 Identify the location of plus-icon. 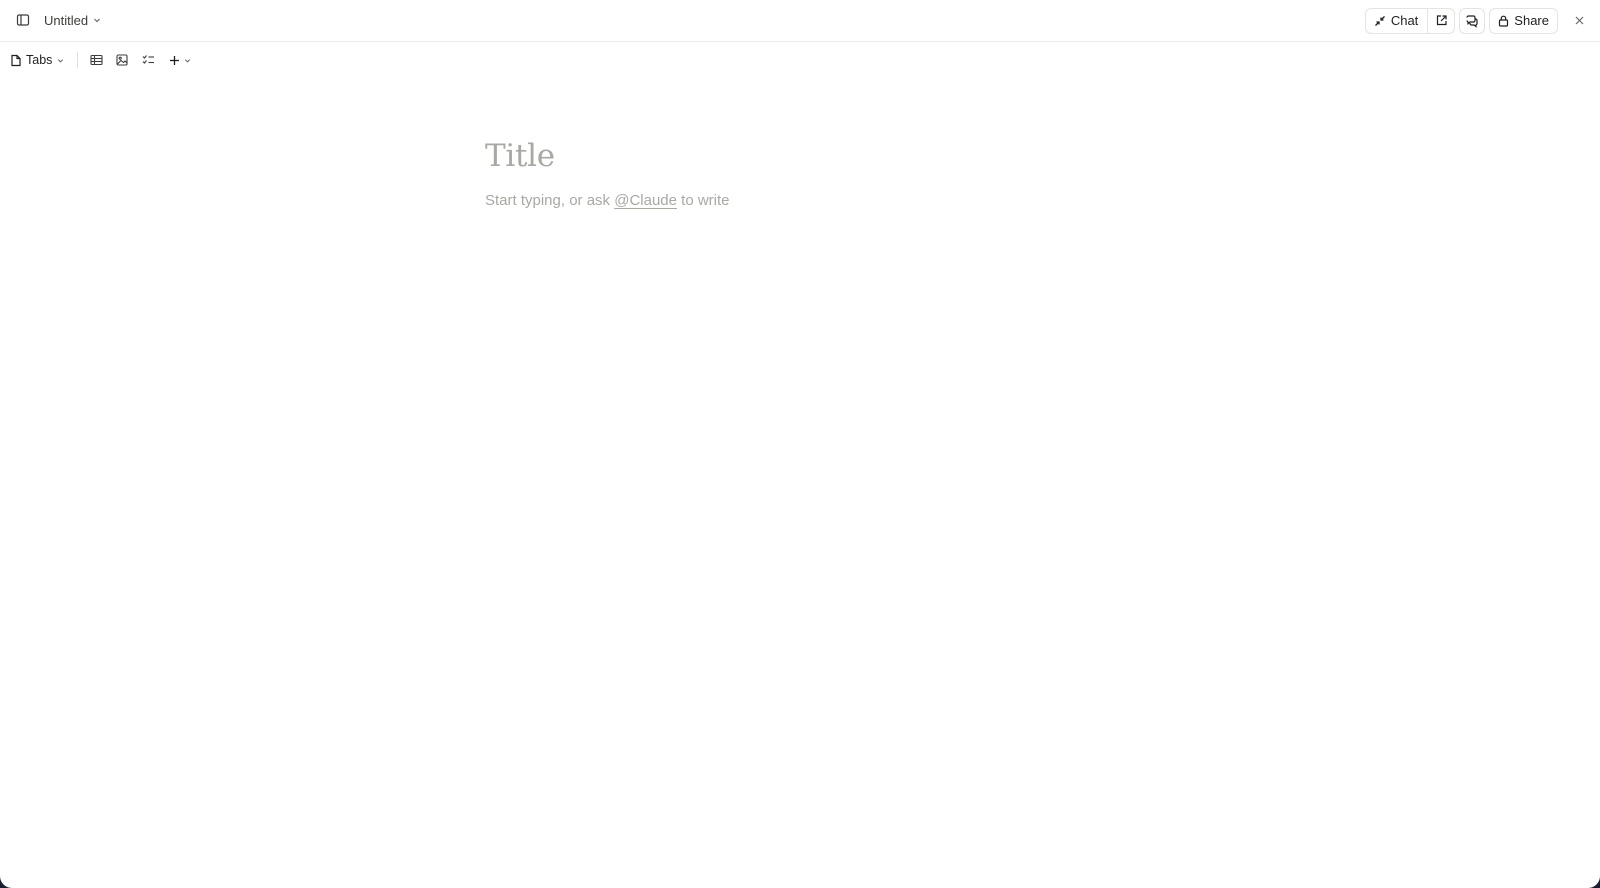
(174, 60).